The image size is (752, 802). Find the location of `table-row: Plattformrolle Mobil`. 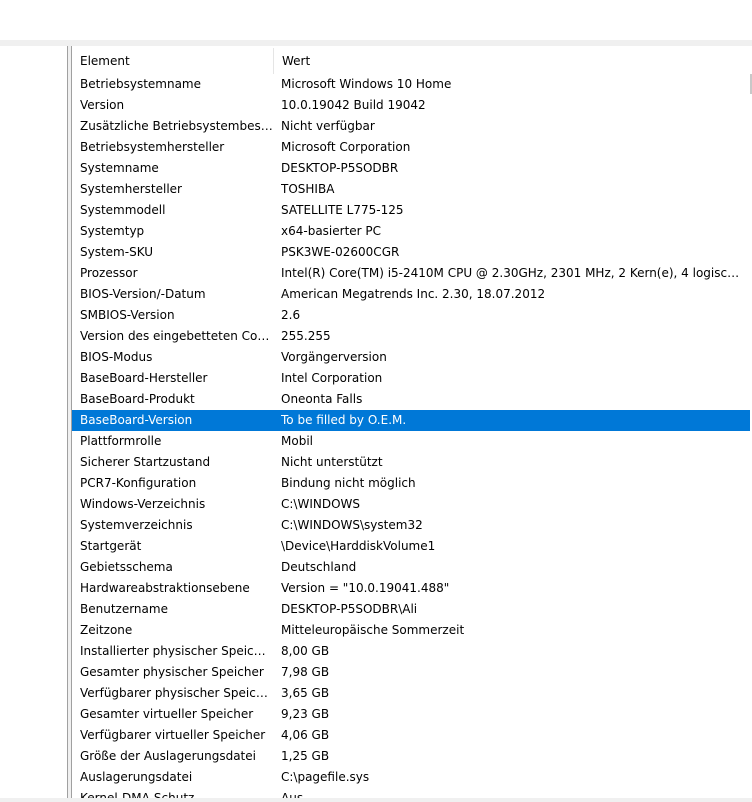

table-row: Plattformrolle Mobil is located at coordinates (411, 441).